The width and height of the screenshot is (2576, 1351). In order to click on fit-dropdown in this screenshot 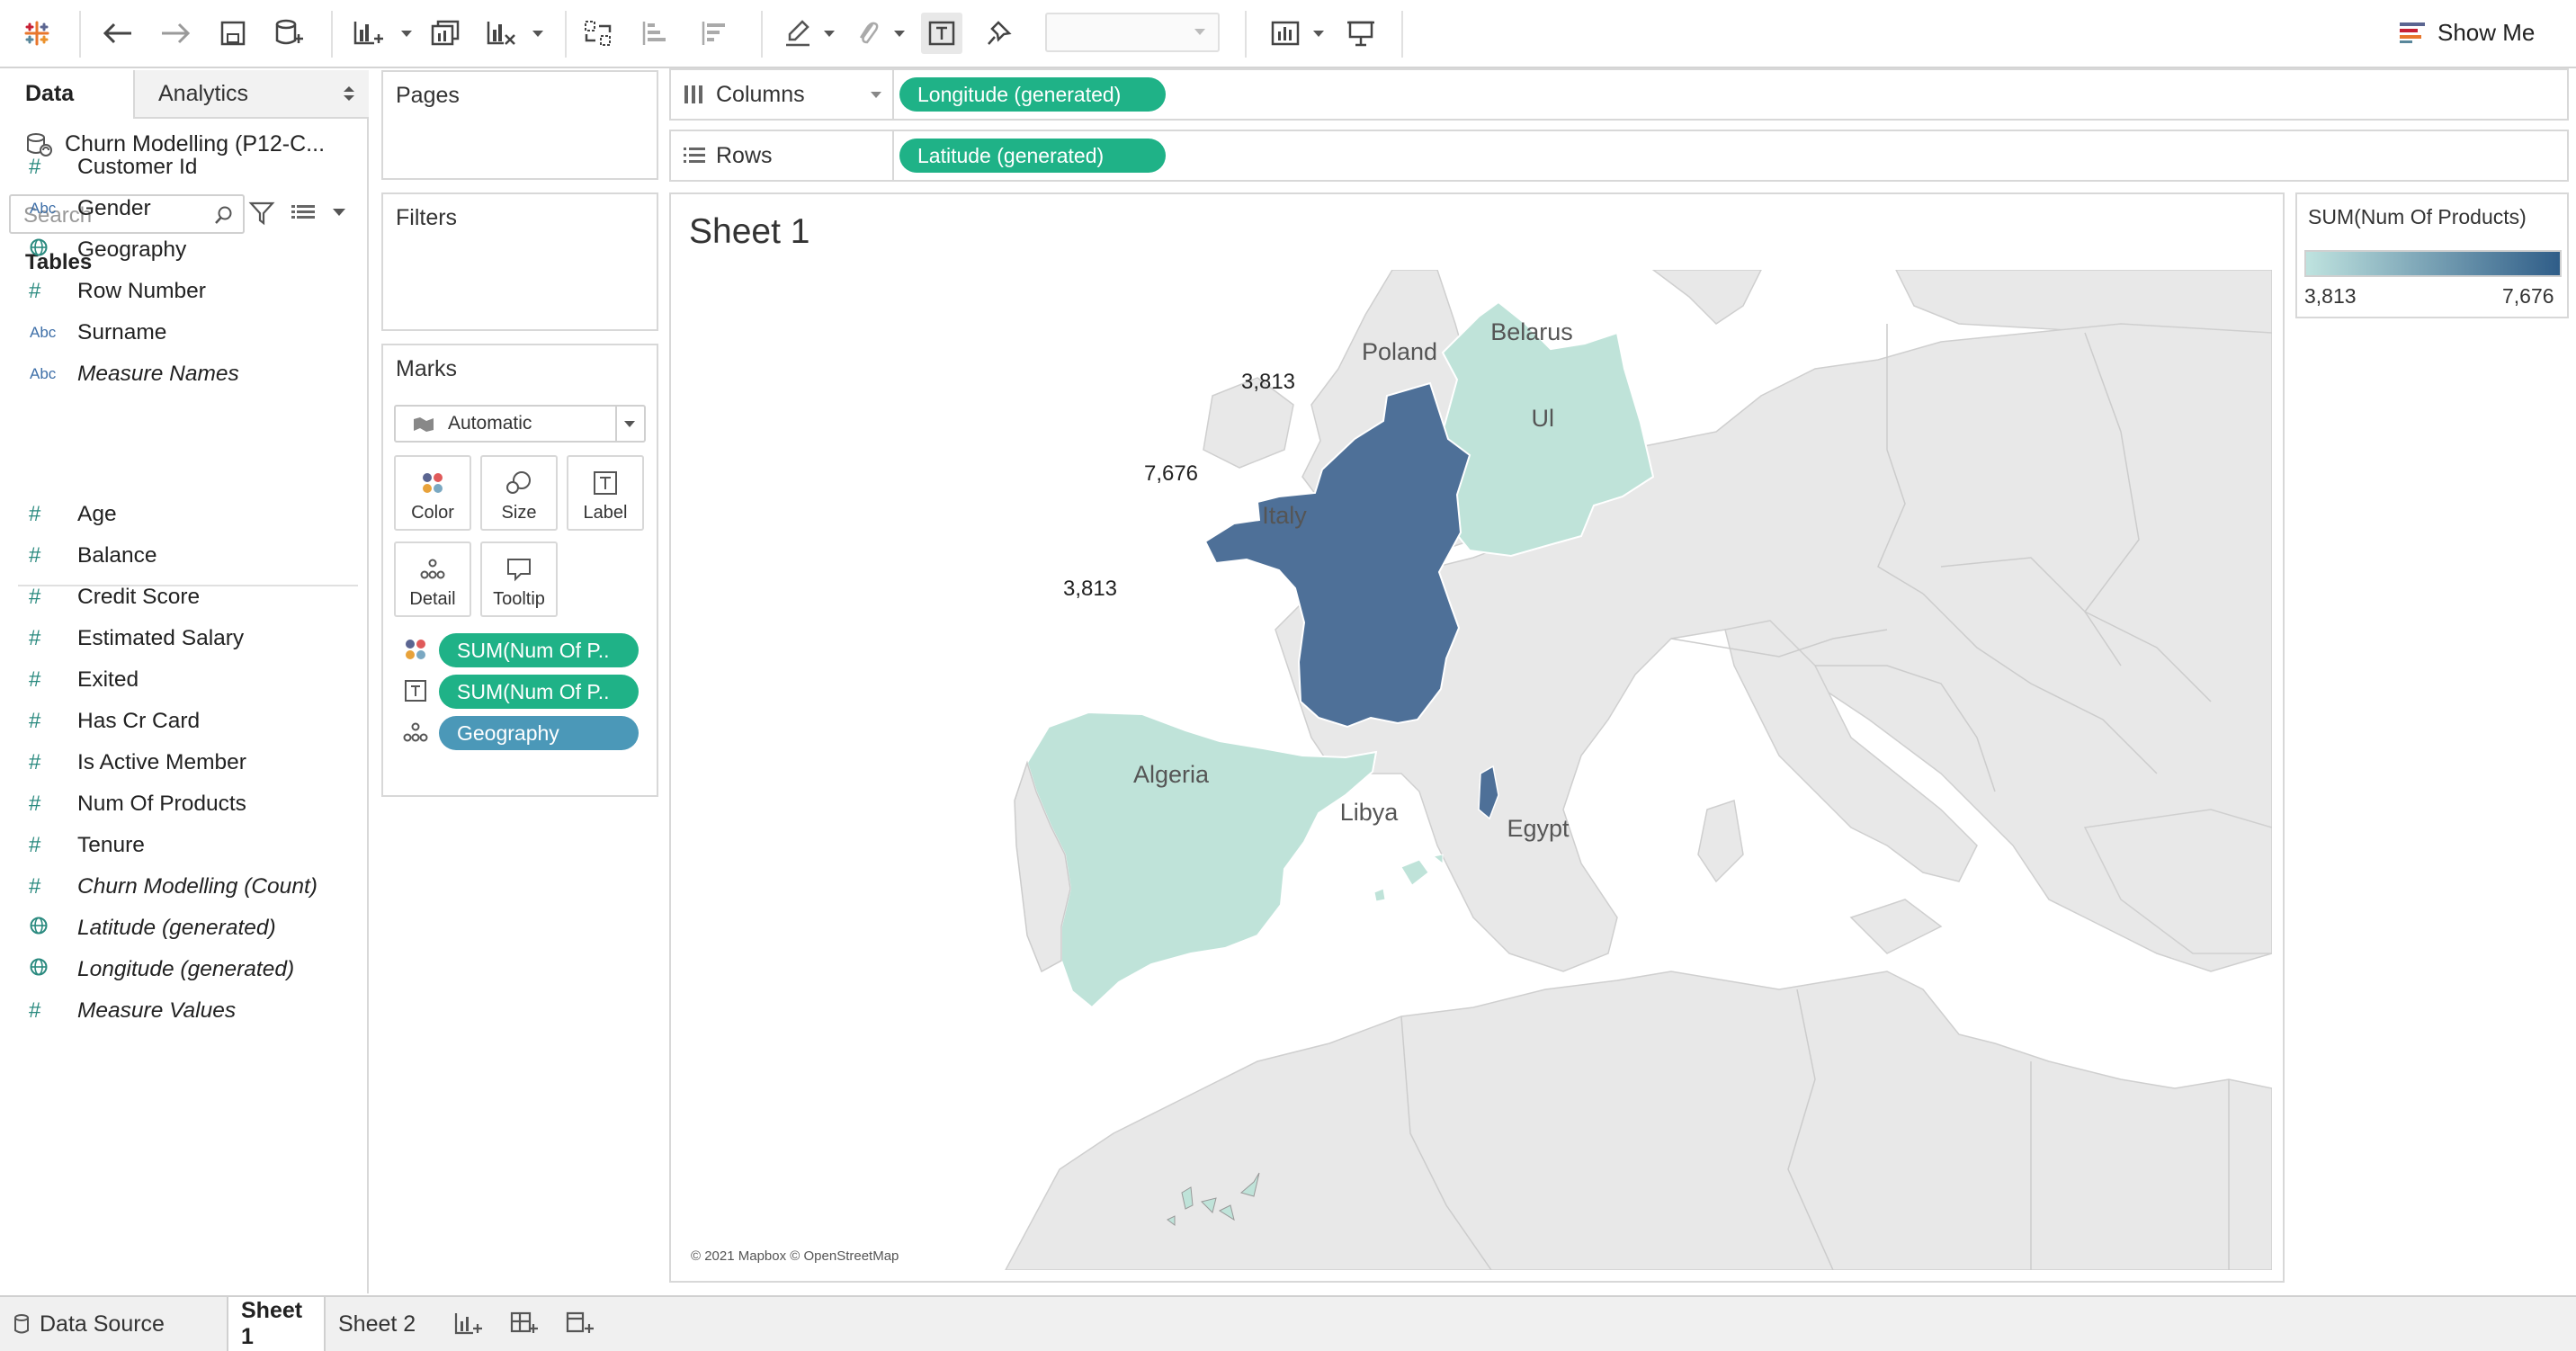, I will do `click(1132, 33)`.